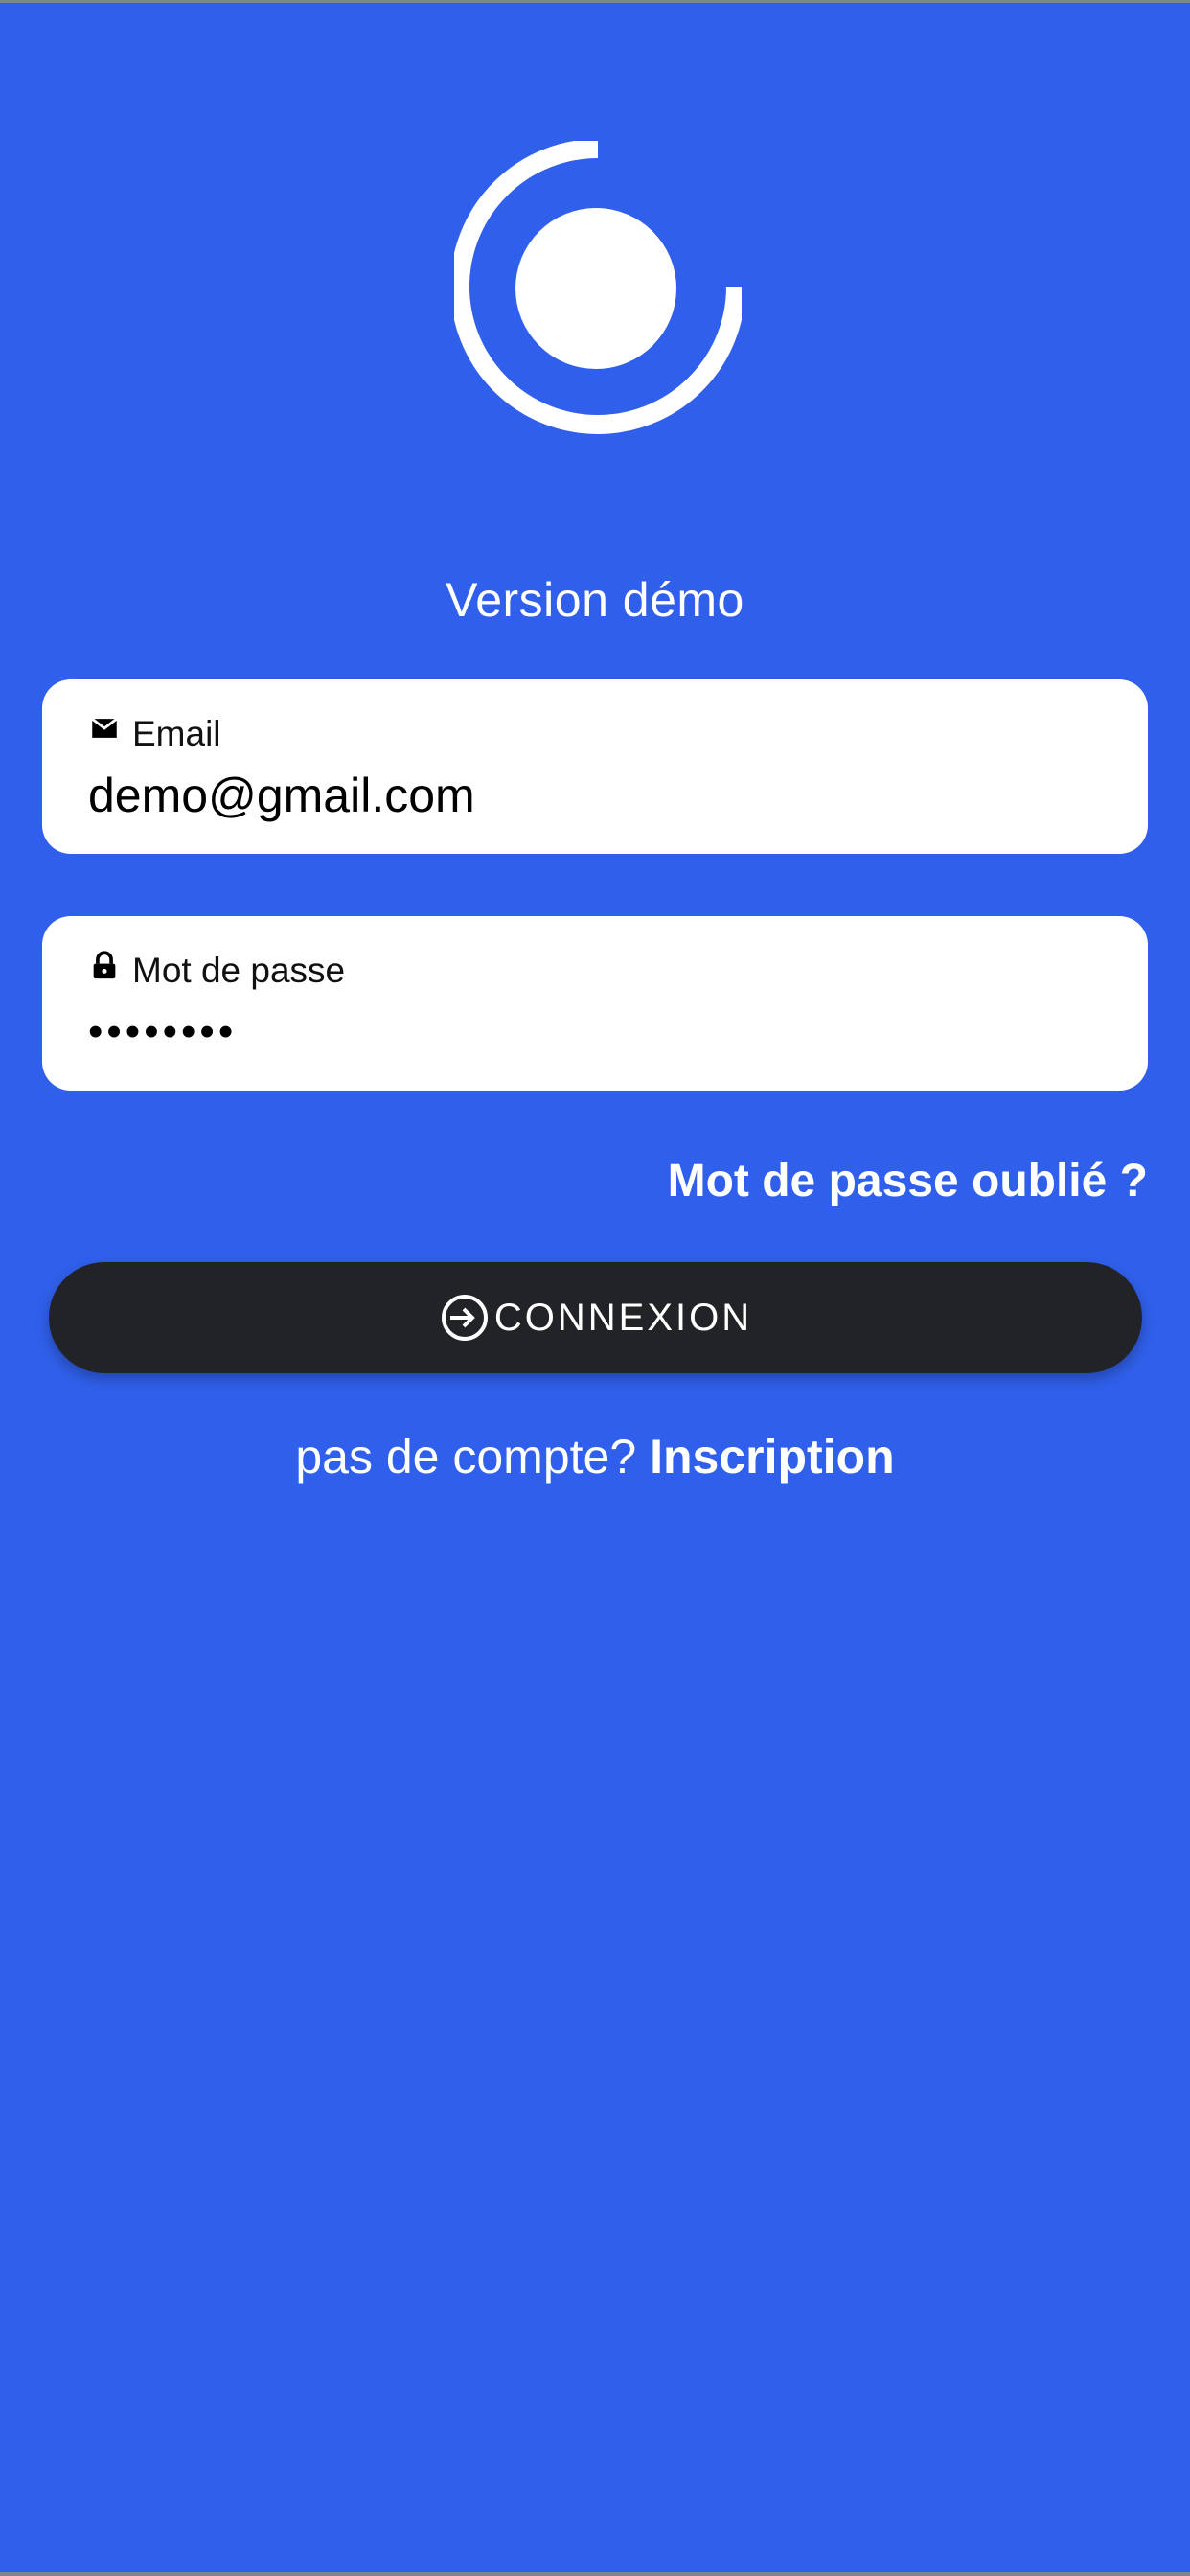 Image resolution: width=1190 pixels, height=2576 pixels. I want to click on email-label-group: Email, so click(155, 734).